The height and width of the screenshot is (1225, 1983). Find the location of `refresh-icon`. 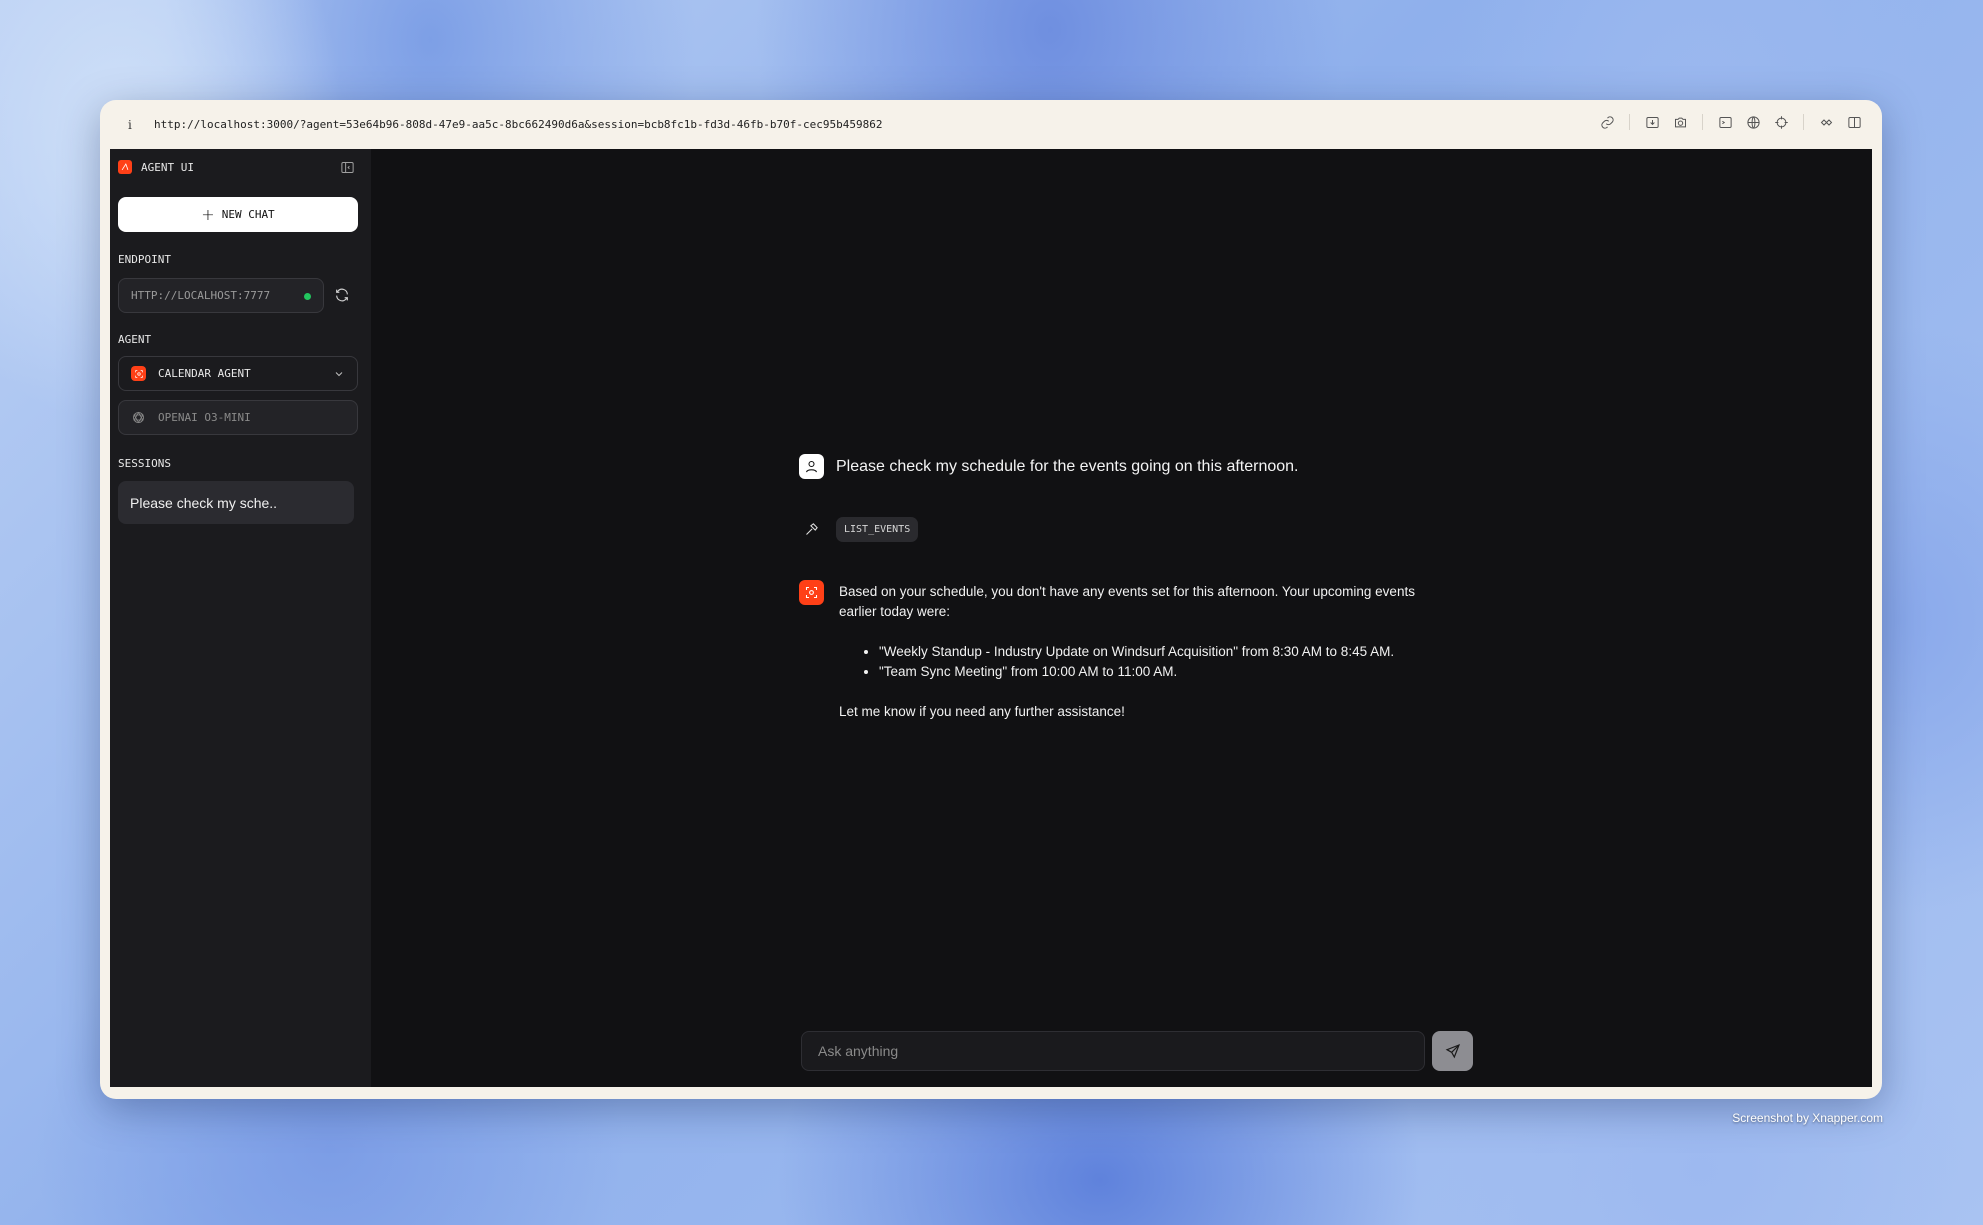

refresh-icon is located at coordinates (343, 296).